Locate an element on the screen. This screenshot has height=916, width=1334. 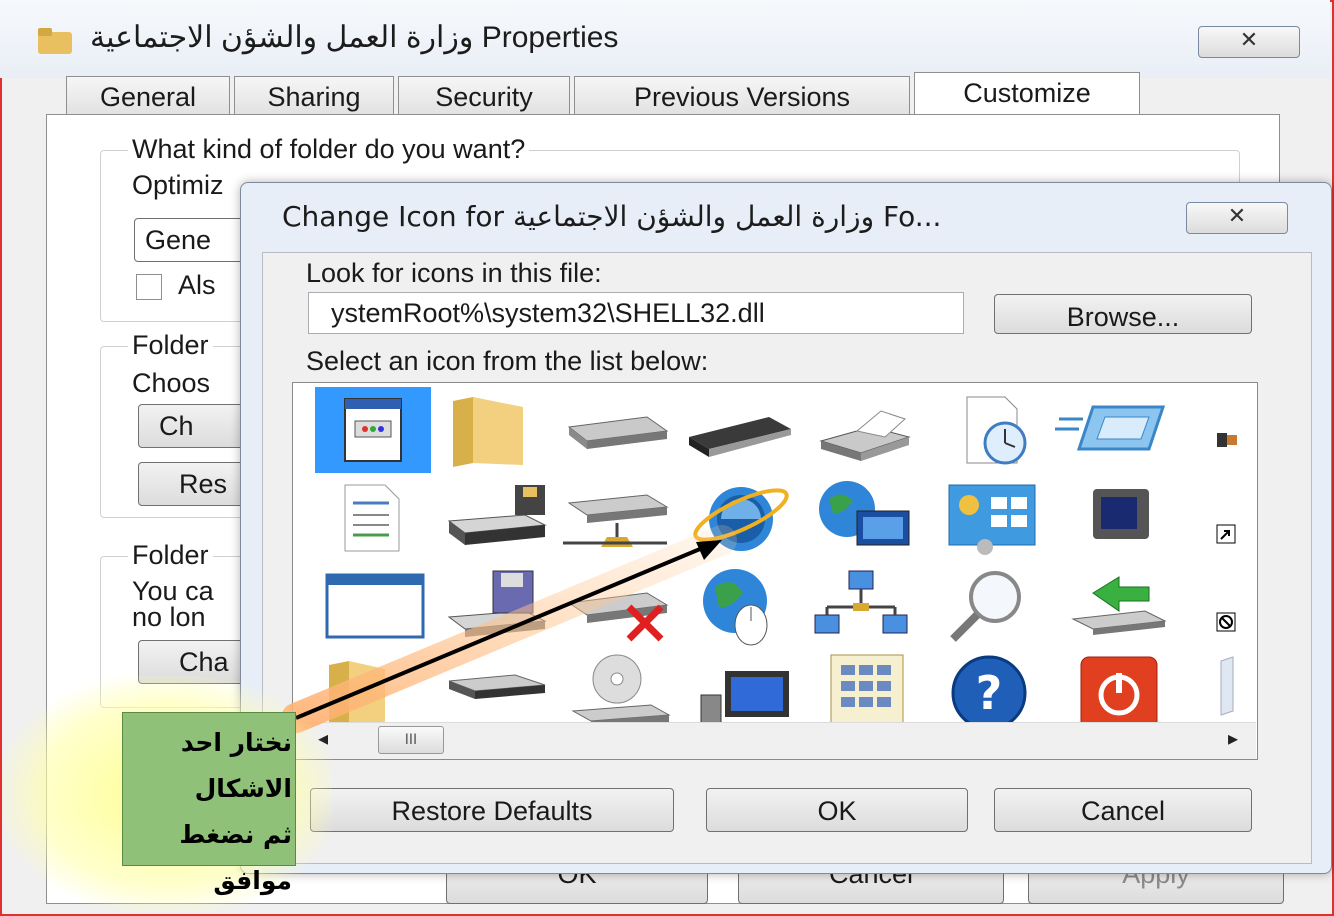
instruction-callout-text: نختار احد الاشكال ثم نضغط موافق is located at coordinates (208, 809).